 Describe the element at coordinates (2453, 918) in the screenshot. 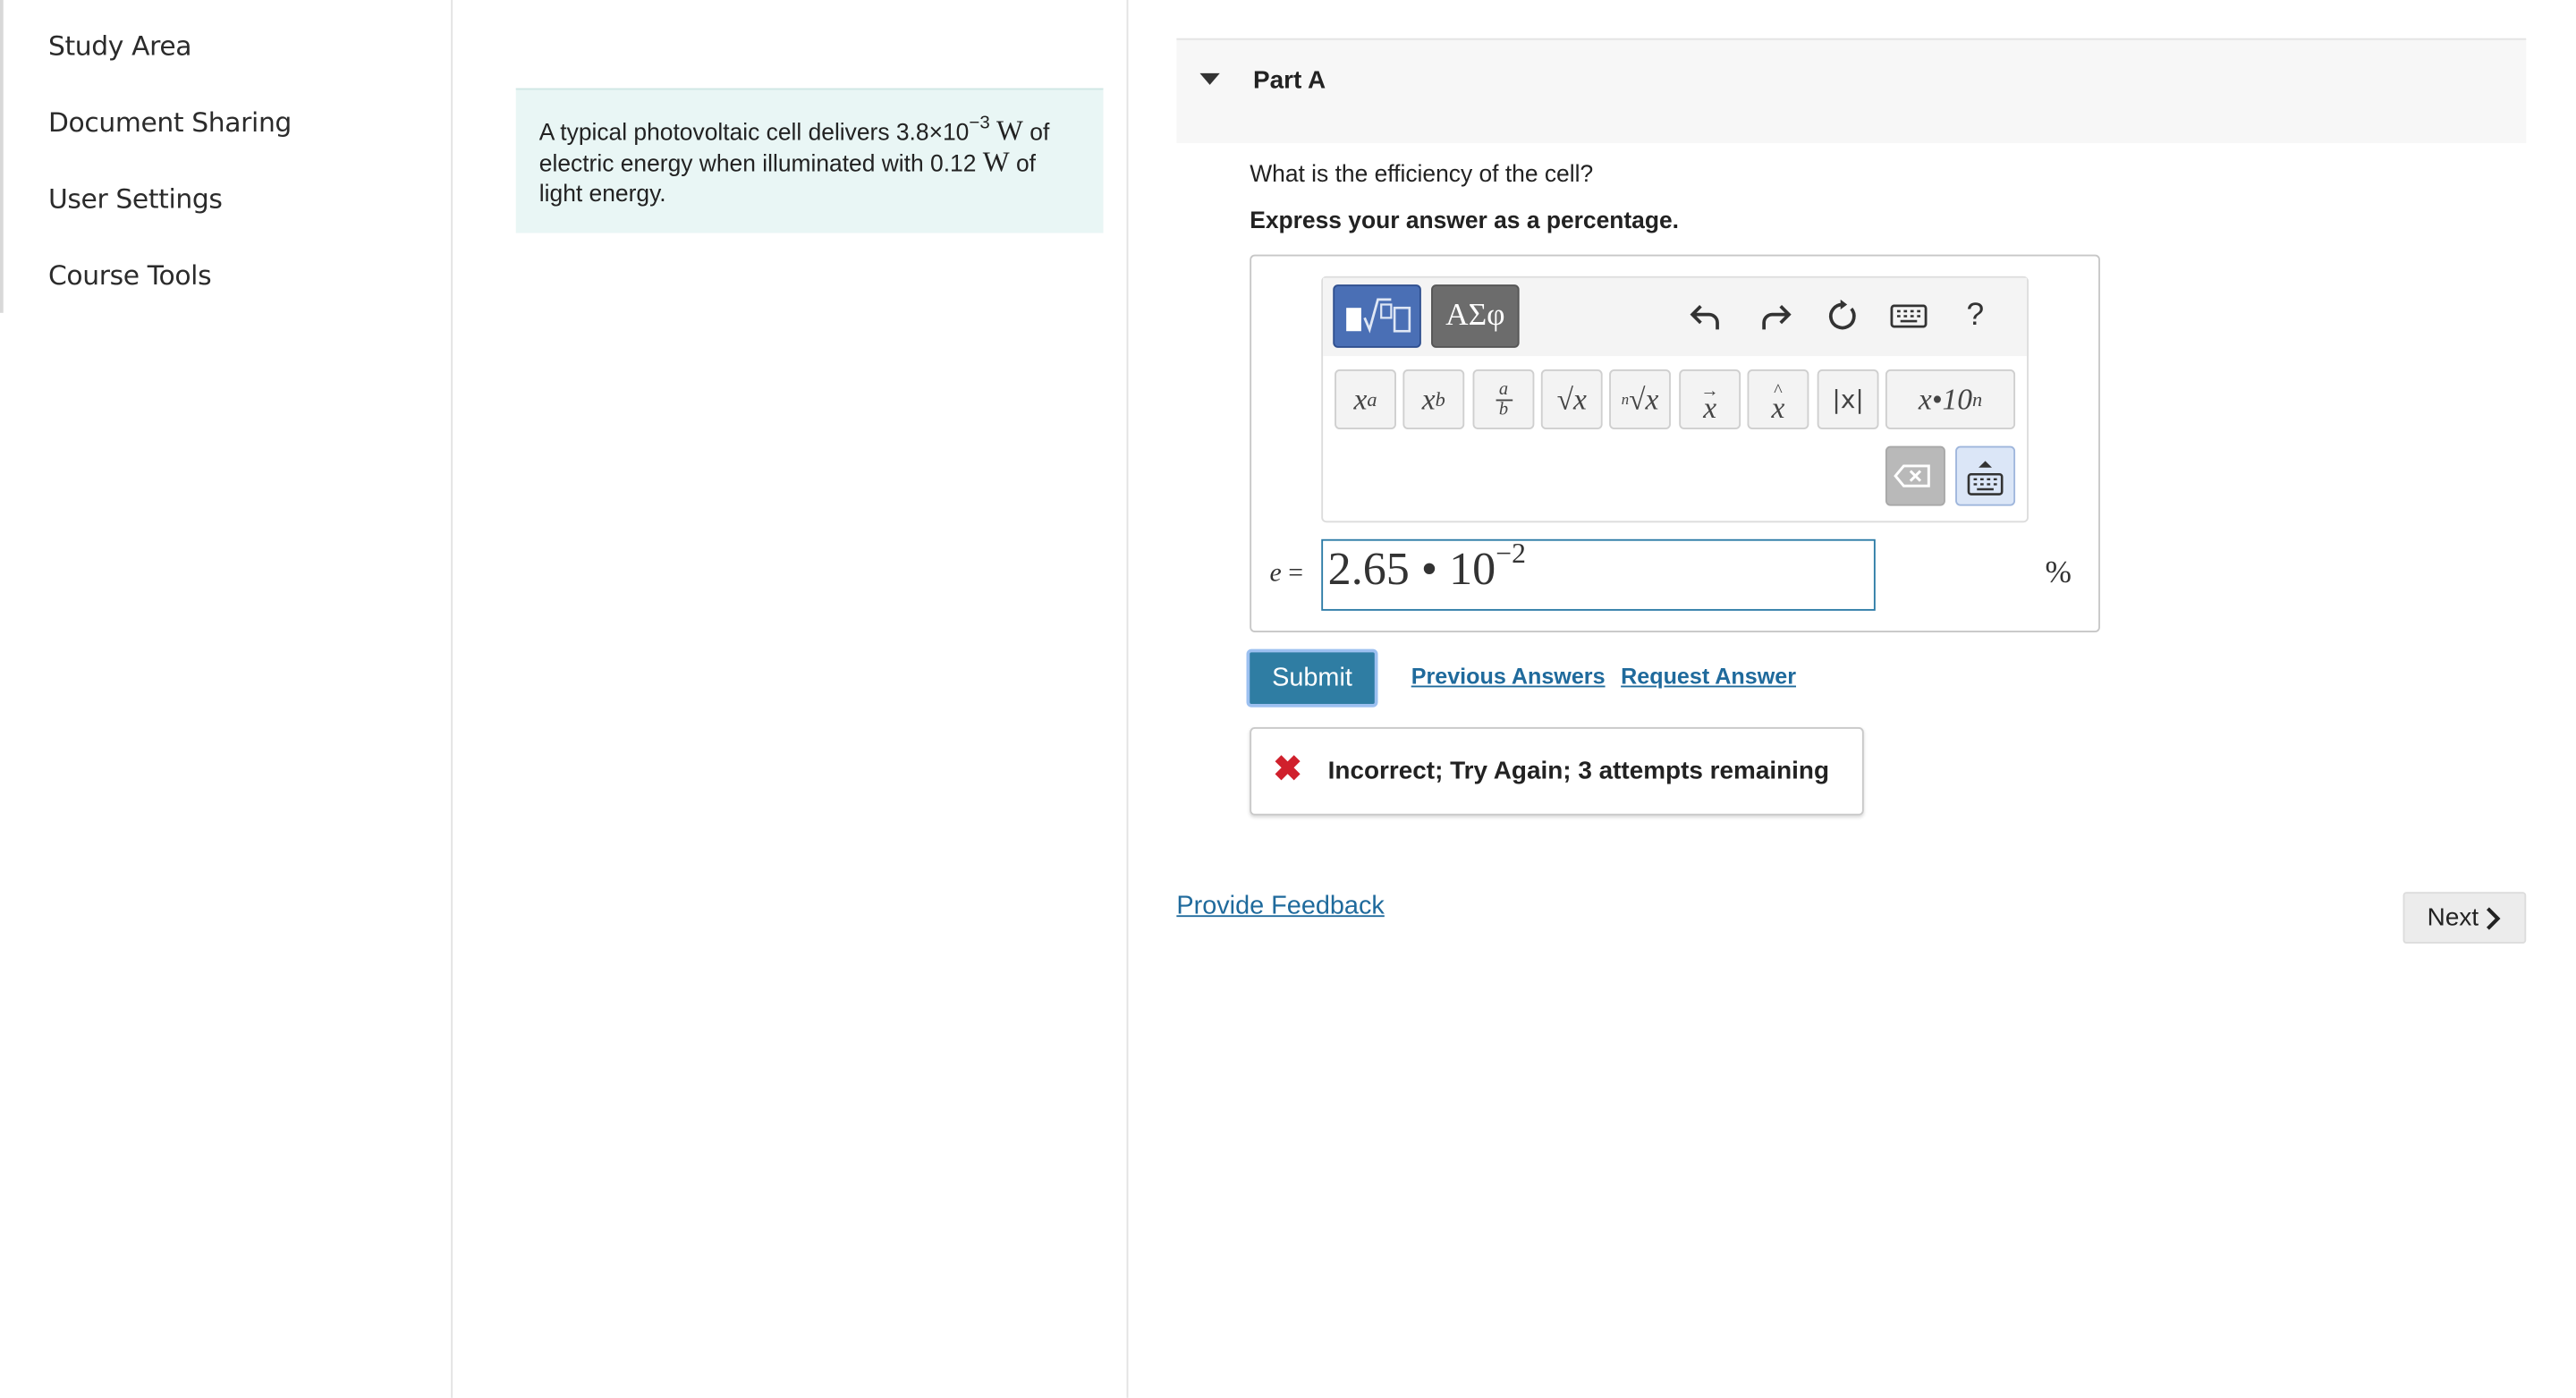

I see `next-label: Next` at that location.